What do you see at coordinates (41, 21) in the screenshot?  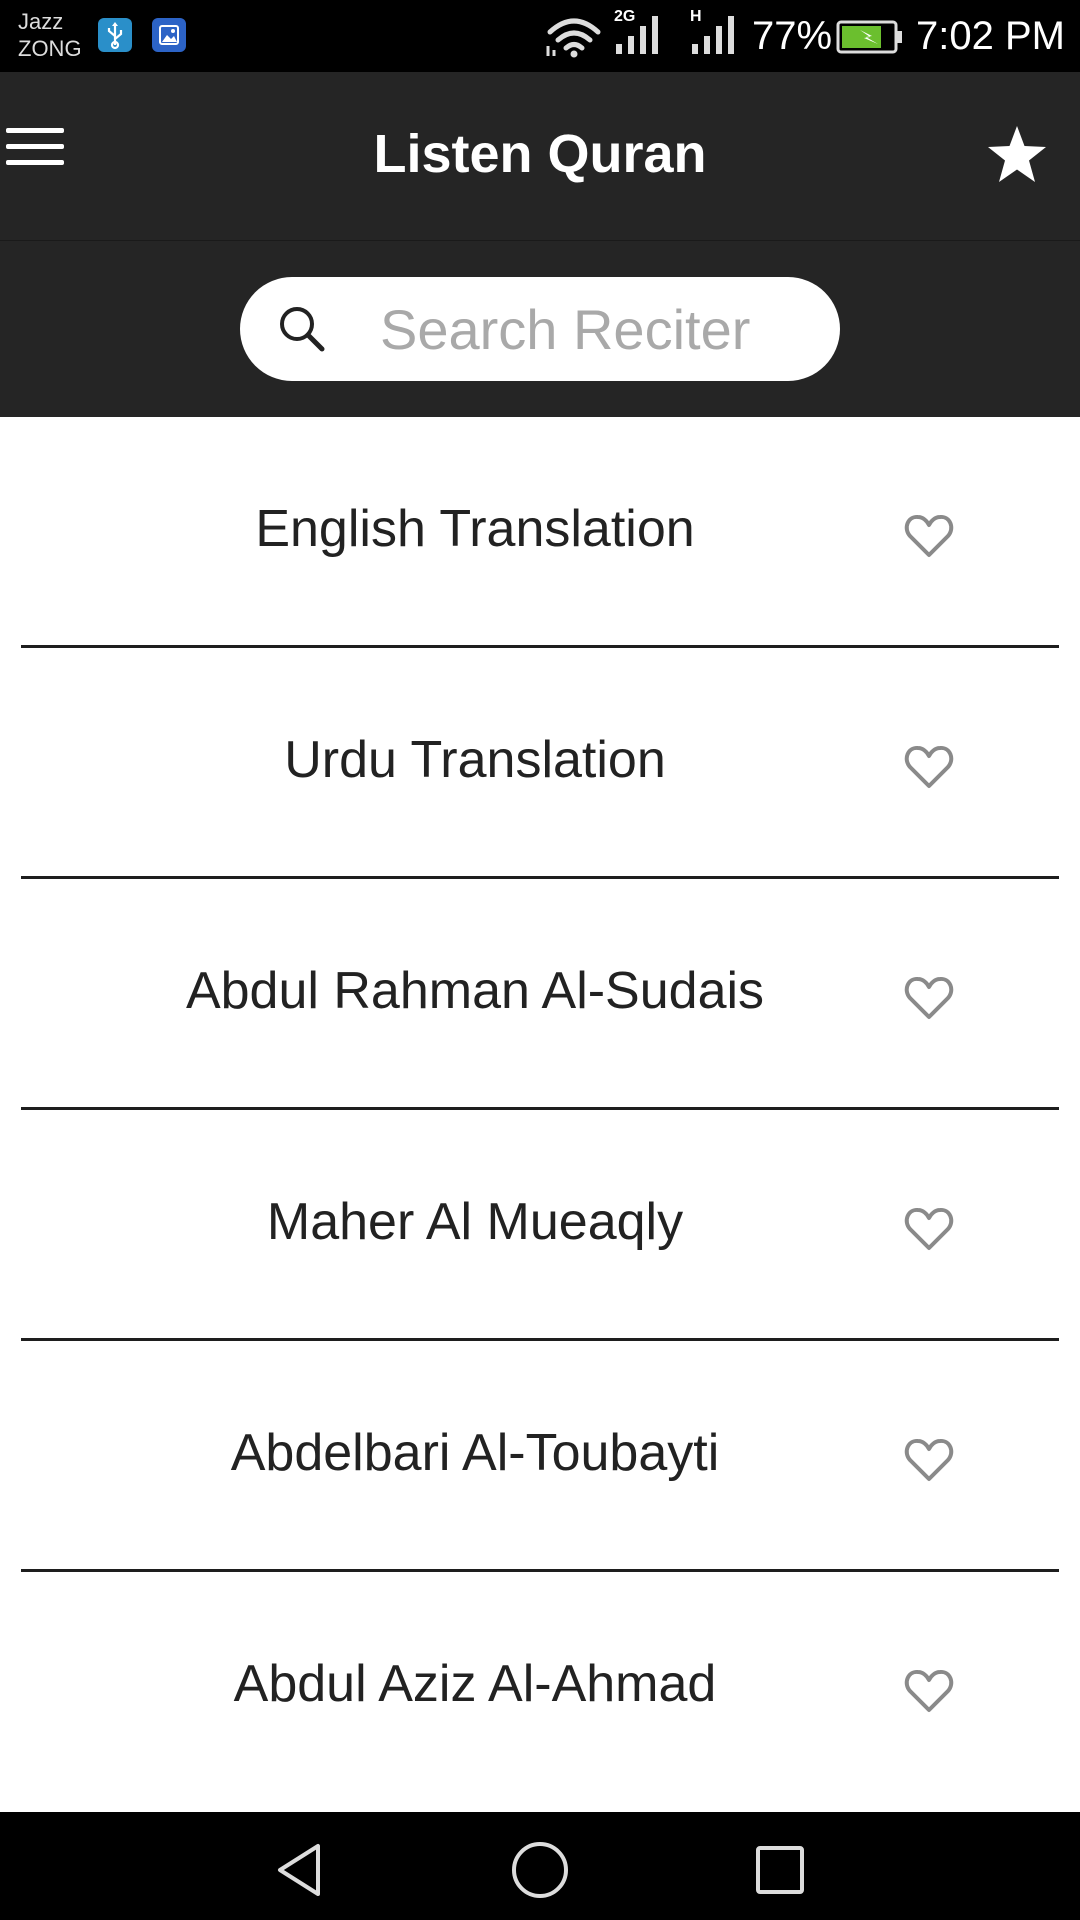 I see `carrier-line-1: Jazz` at bounding box center [41, 21].